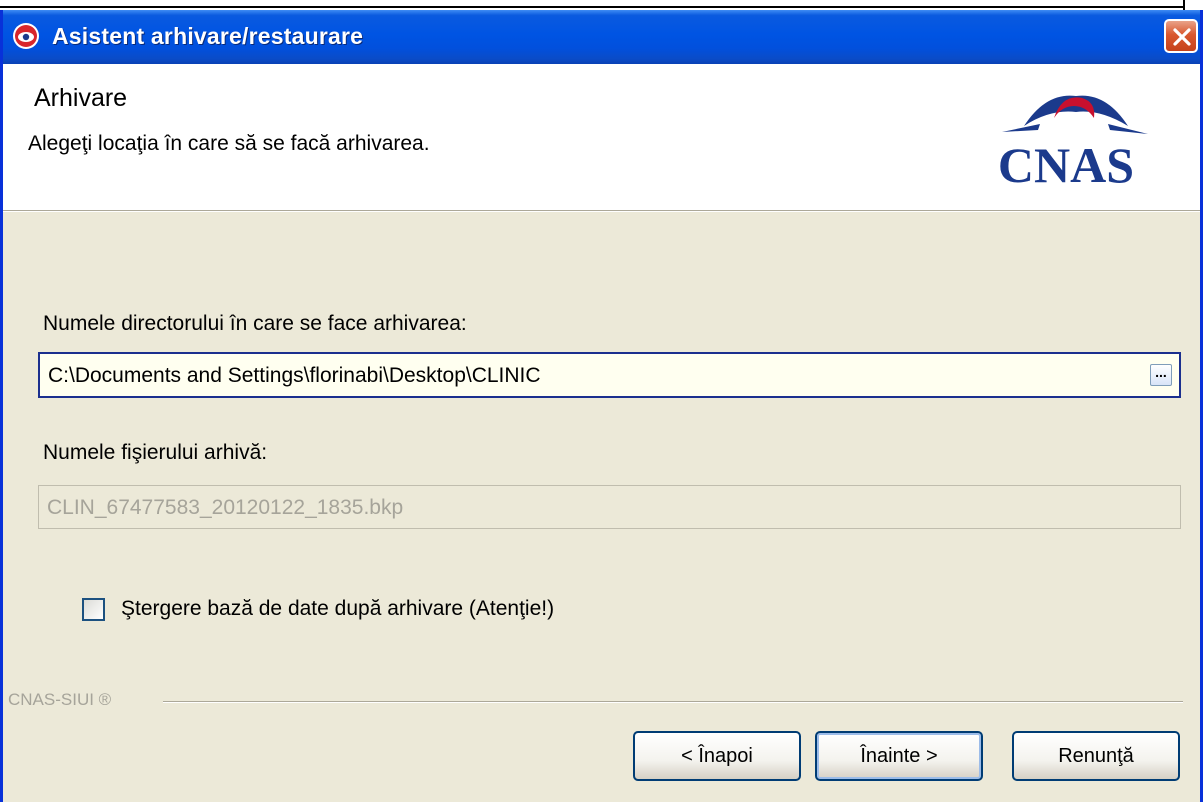  Describe the element at coordinates (601, 5) in the screenshot. I see `top-rule` at that location.